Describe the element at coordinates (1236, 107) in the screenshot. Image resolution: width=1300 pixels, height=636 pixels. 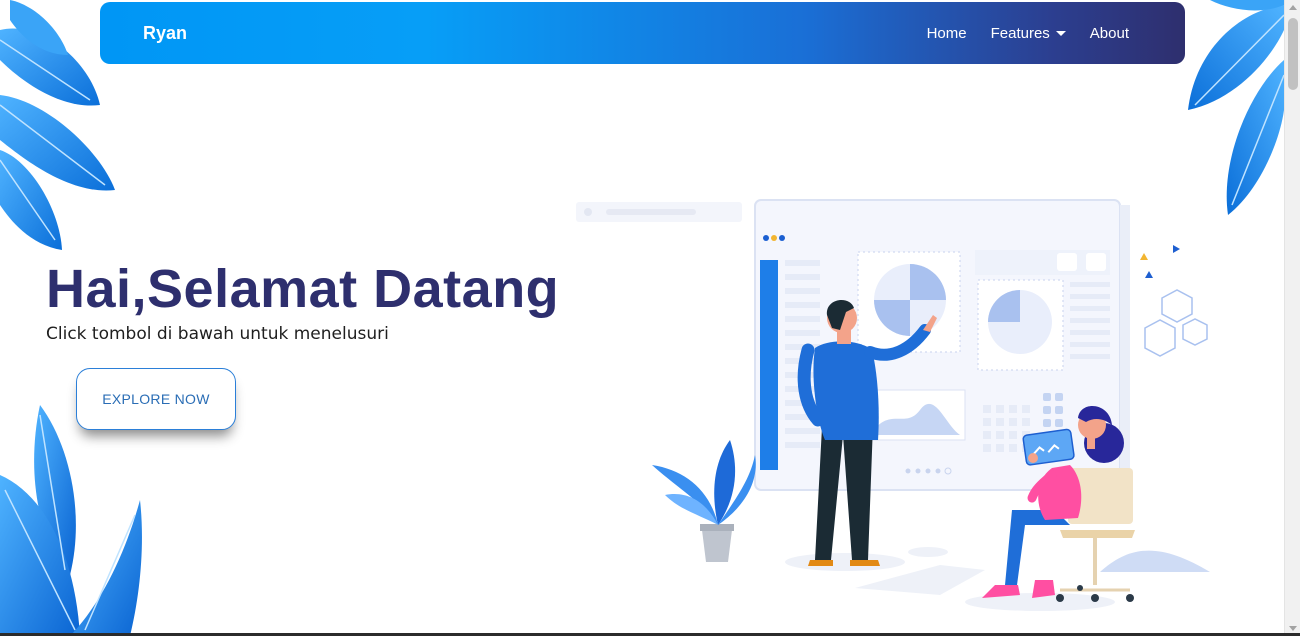
I see `leaf-decoration-top-right` at that location.